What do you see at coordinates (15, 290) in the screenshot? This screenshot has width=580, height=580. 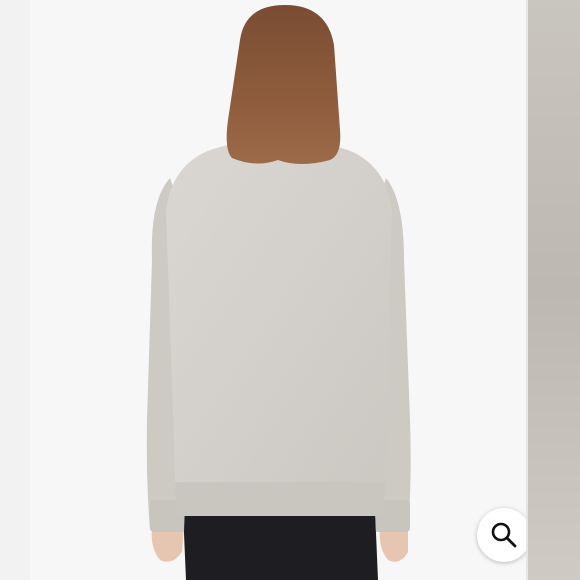 I see `previous-image-peek` at bounding box center [15, 290].